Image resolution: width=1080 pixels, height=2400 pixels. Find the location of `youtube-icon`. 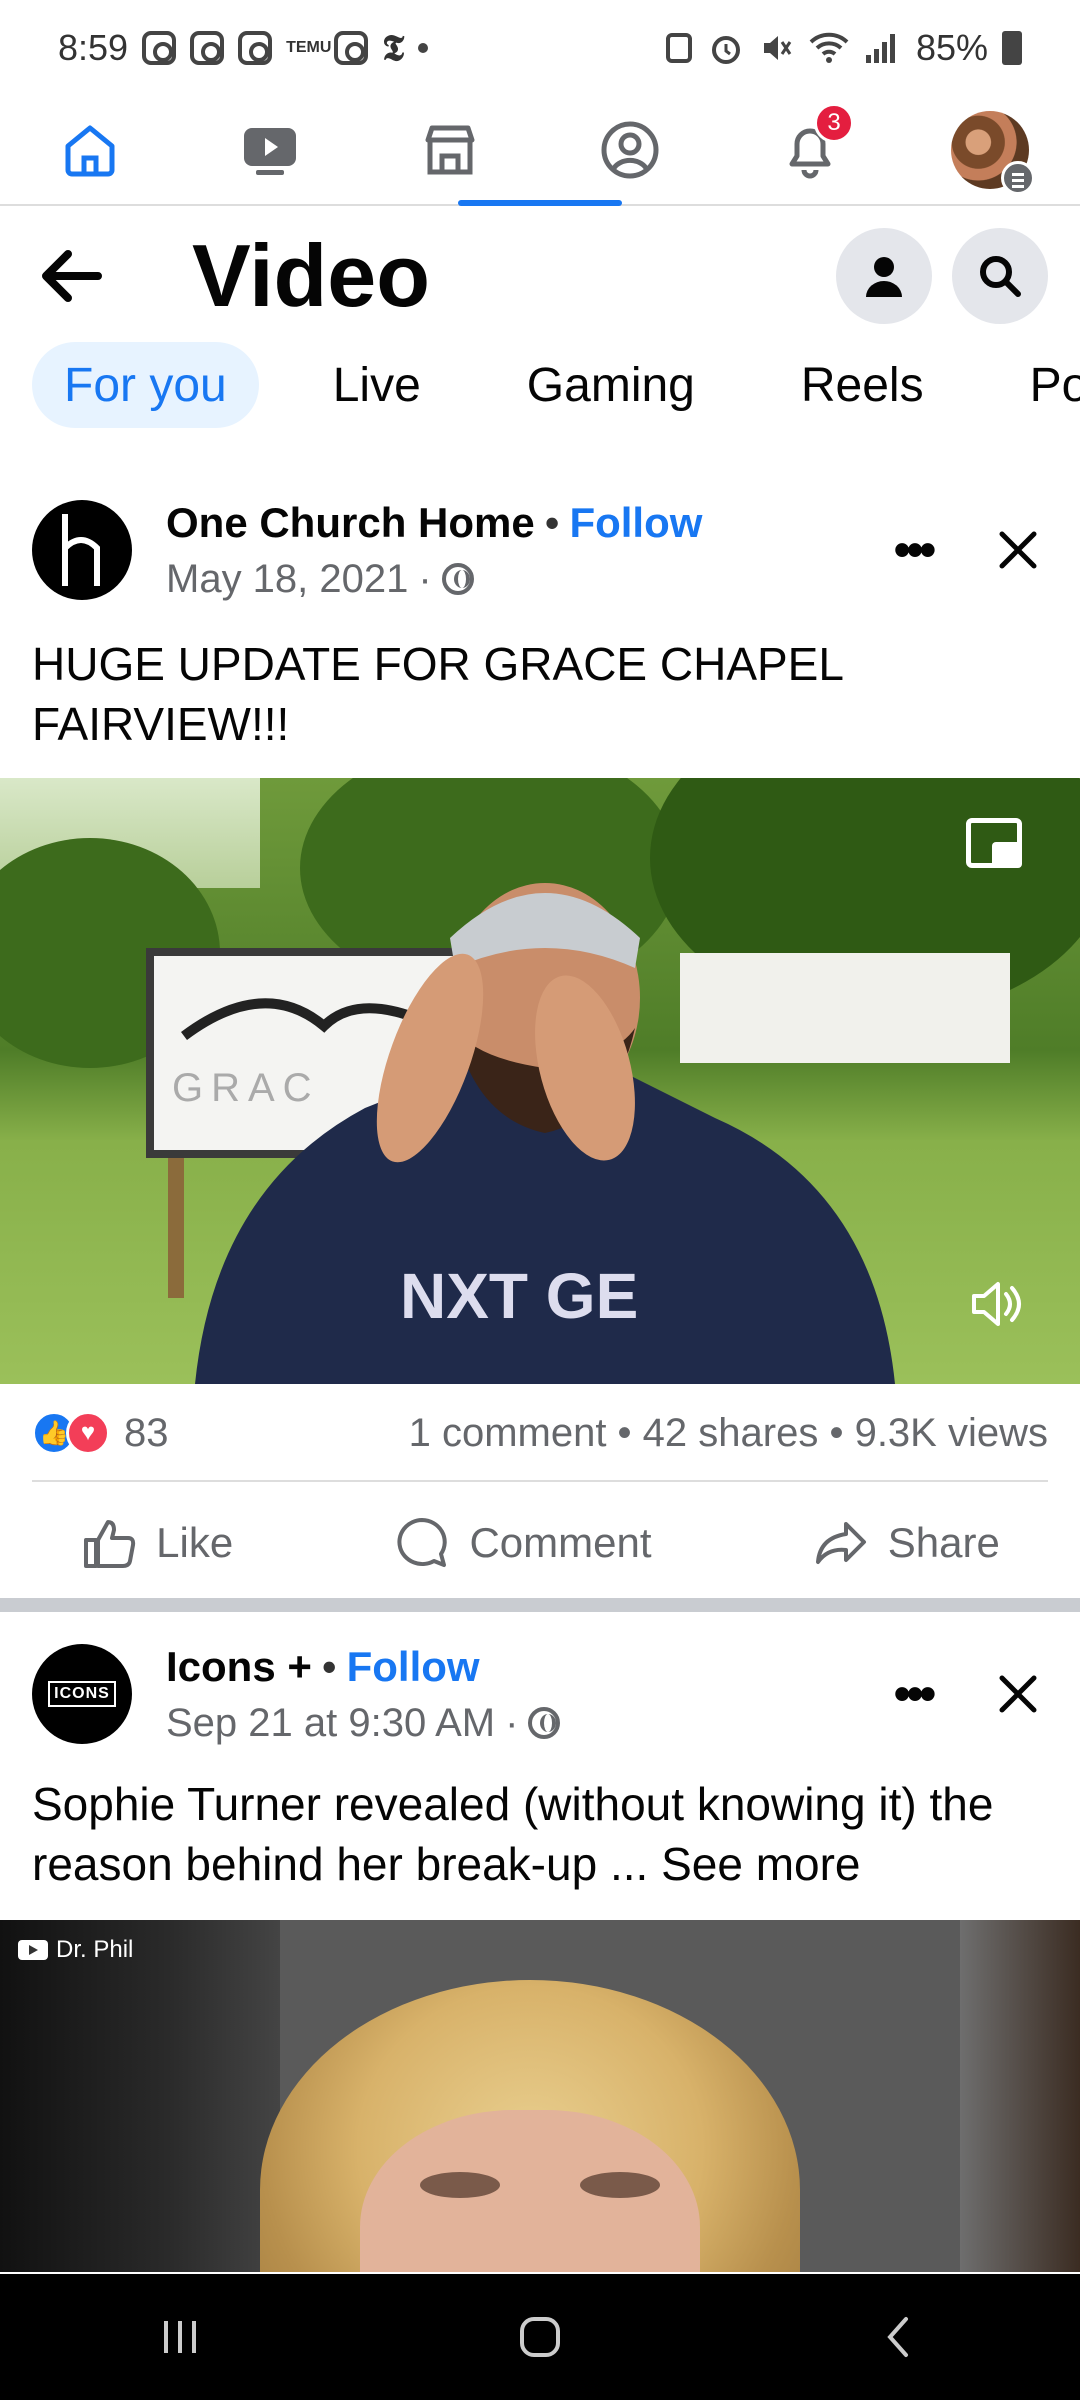

youtube-icon is located at coordinates (33, 1950).